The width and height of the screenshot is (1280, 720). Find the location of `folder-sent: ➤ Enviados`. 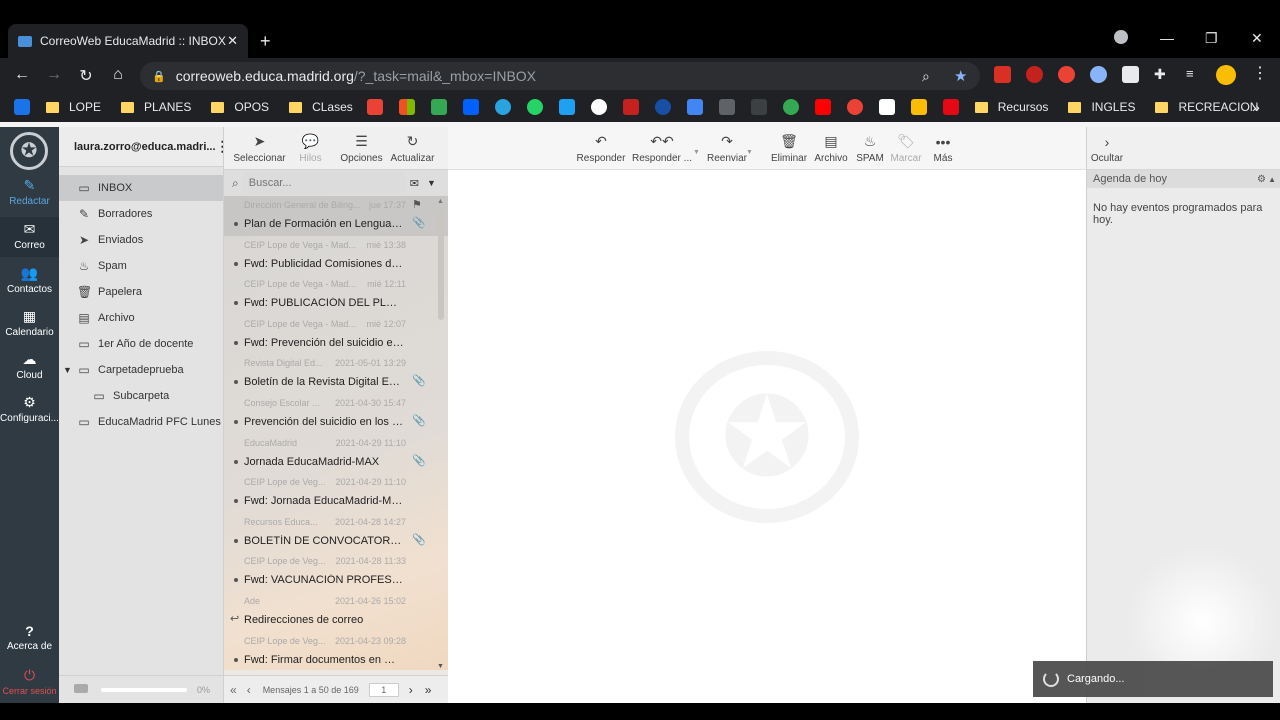

folder-sent: ➤ Enviados is located at coordinates (141, 240).